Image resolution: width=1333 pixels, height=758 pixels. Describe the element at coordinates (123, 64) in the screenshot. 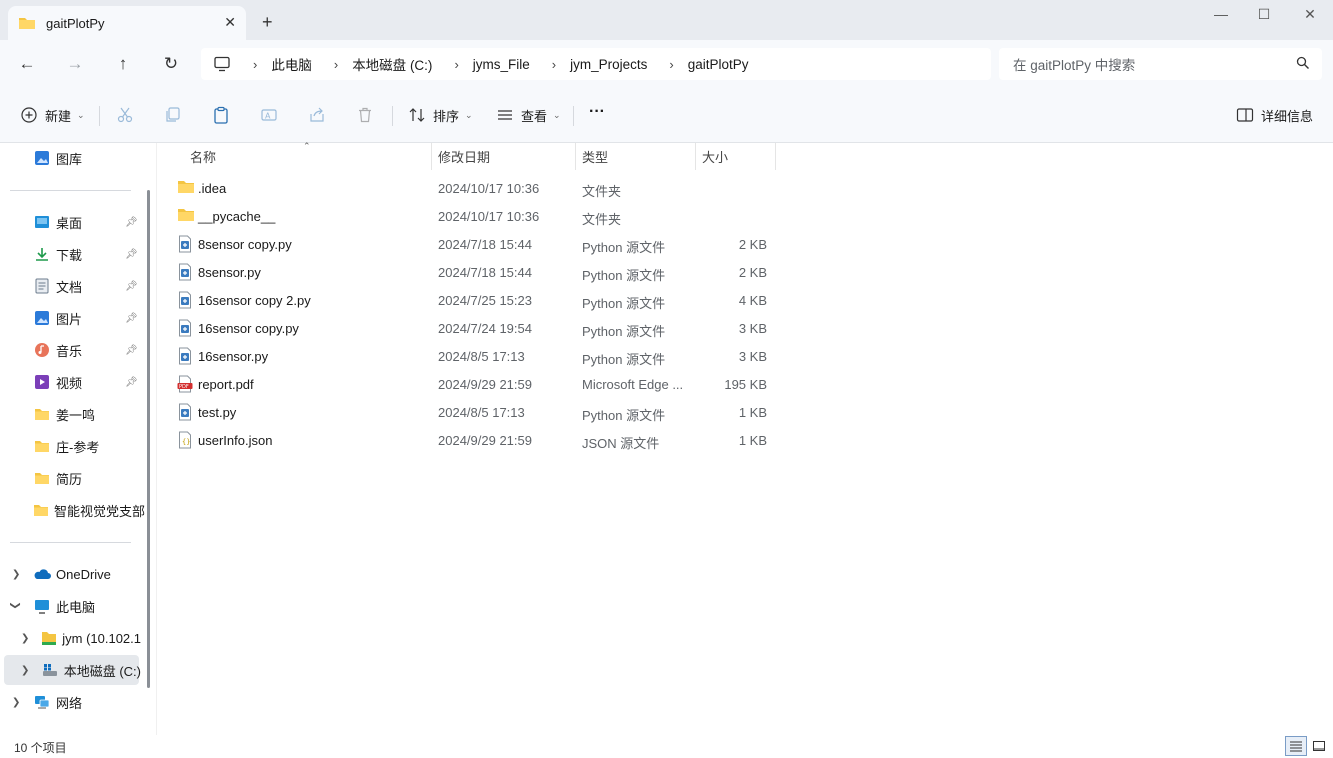

I see `up-button: ↑` at that location.